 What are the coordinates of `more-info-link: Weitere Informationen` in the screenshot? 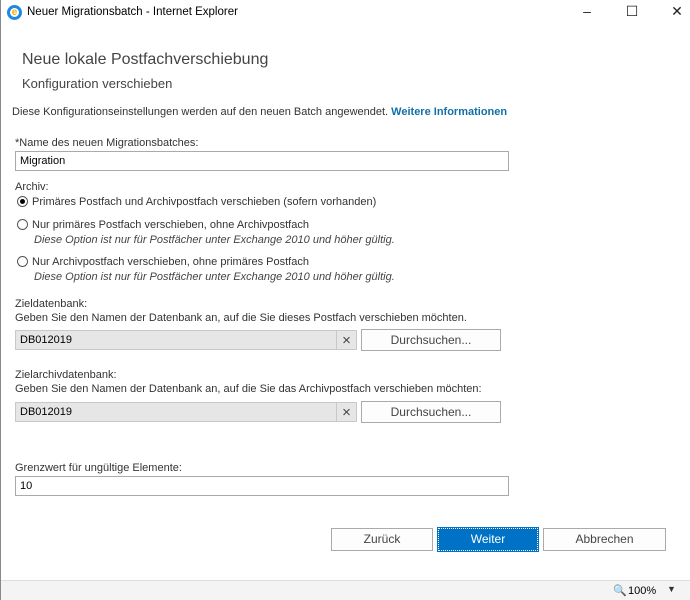 It's located at (449, 112).